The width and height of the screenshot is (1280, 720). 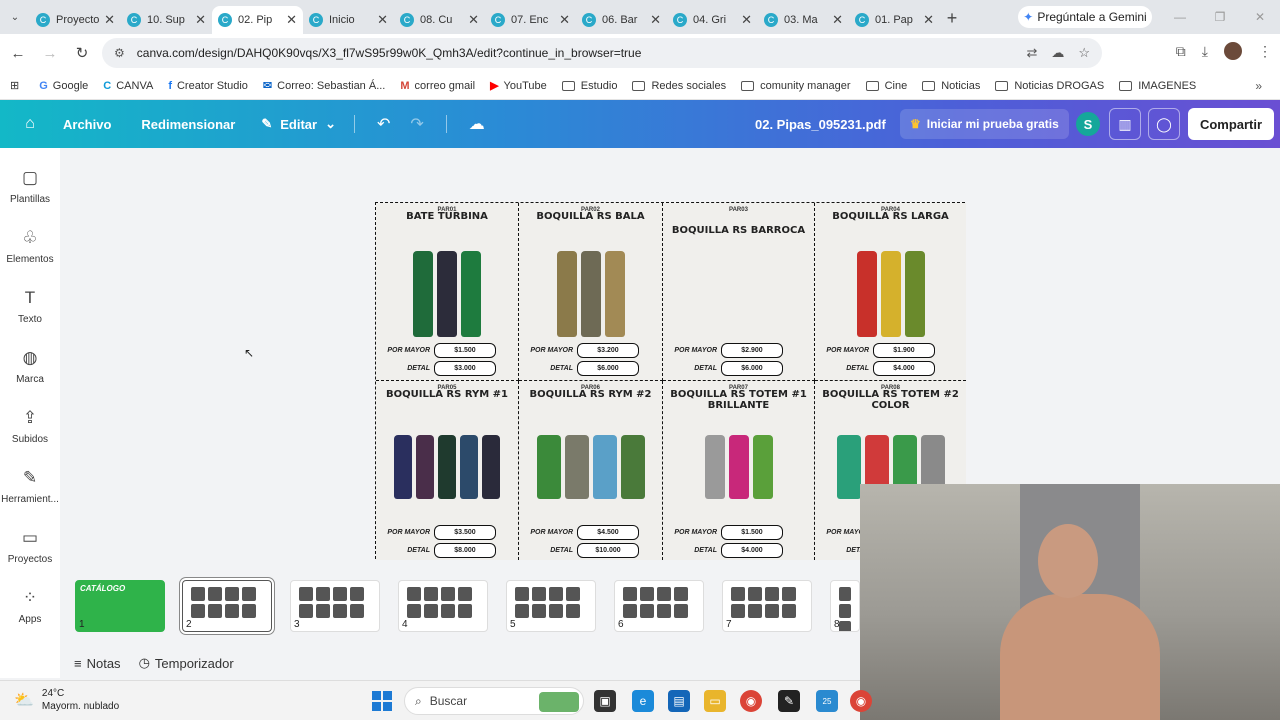 I want to click on bookmark-item: Cine, so click(x=886, y=85).